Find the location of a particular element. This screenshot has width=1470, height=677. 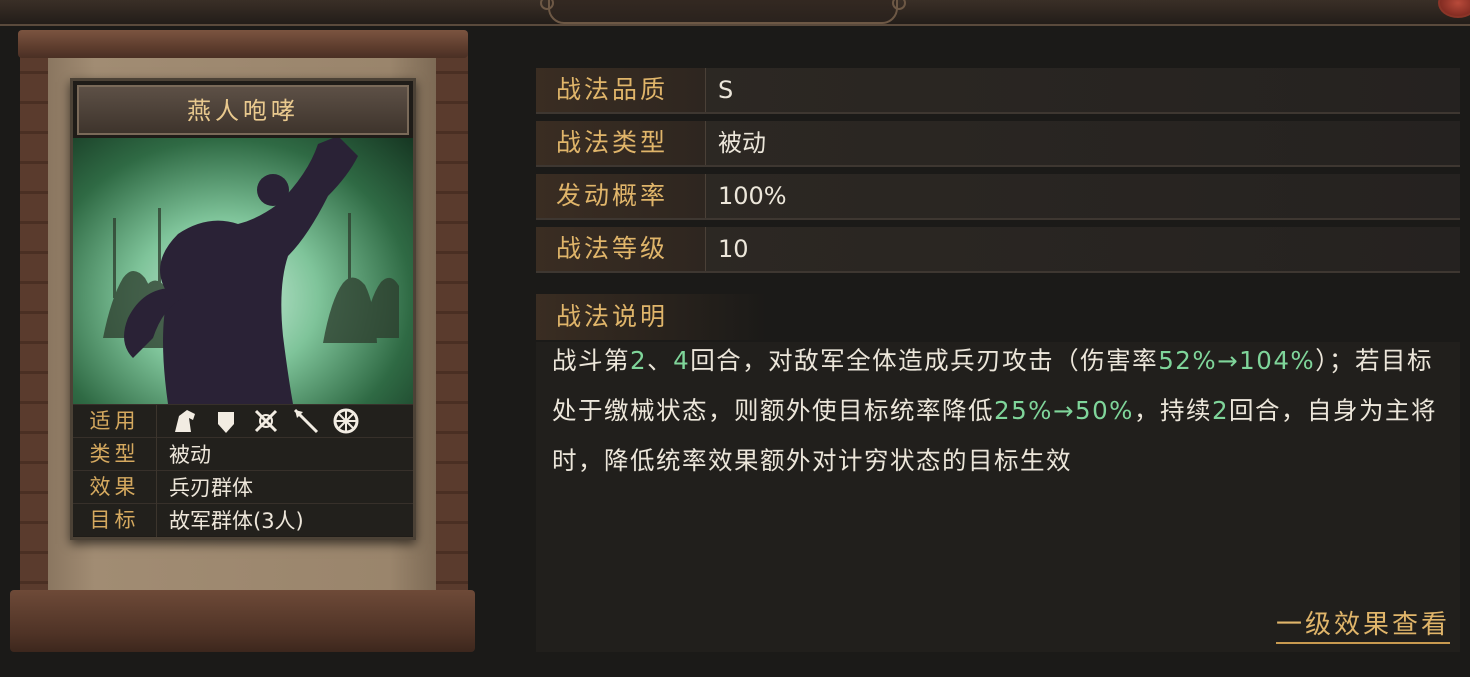

stat-row-type: 战法类型 被动 is located at coordinates (998, 144).